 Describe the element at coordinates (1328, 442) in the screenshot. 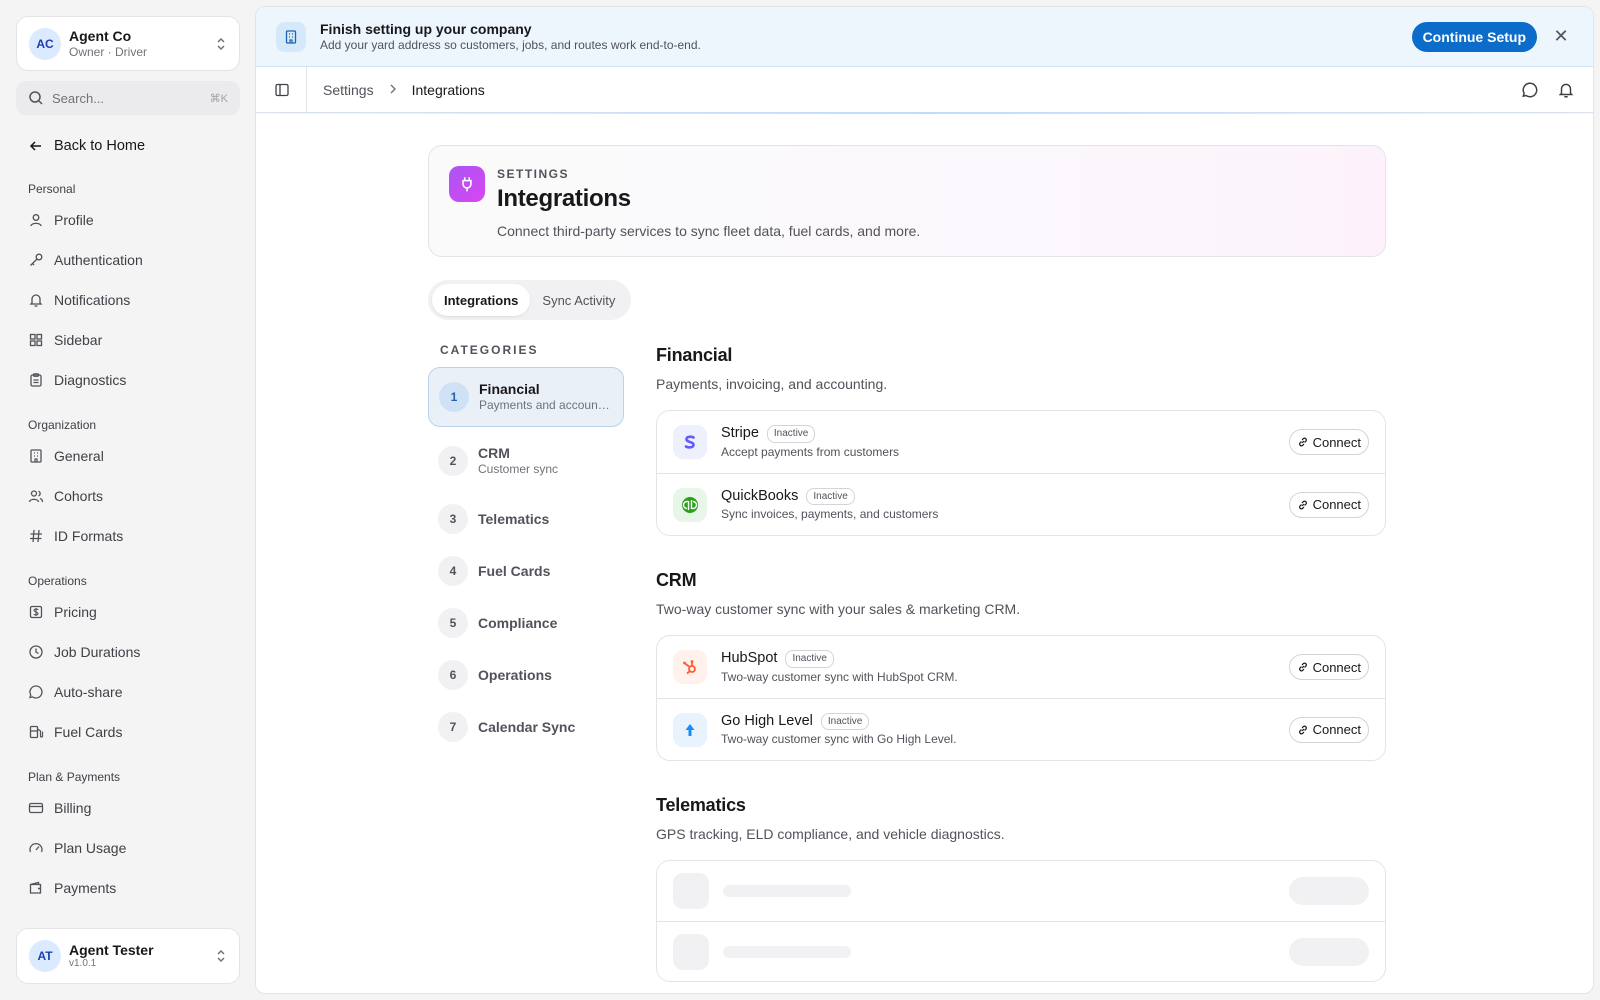

I see `connect-stripe-button: Connect` at that location.